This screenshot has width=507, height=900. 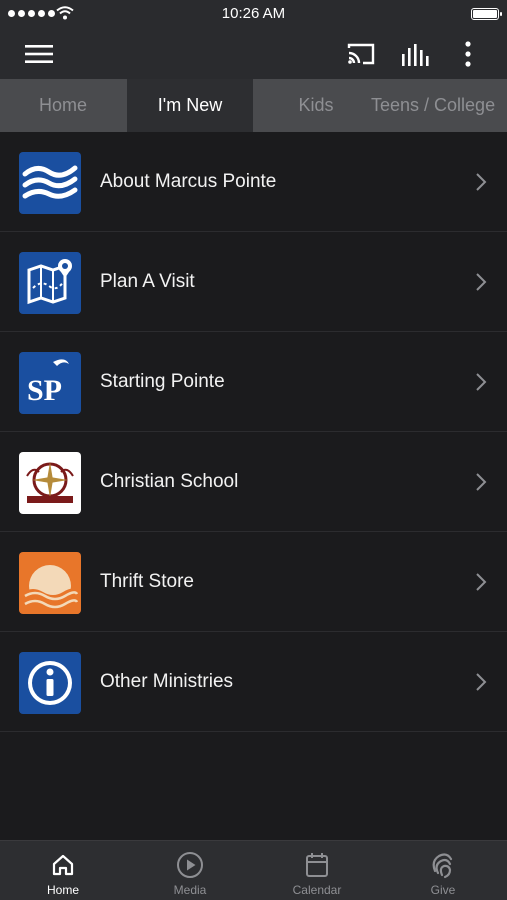 I want to click on list-item-about-marcus-pointe: About Marcus Pointe, so click(x=253, y=182).